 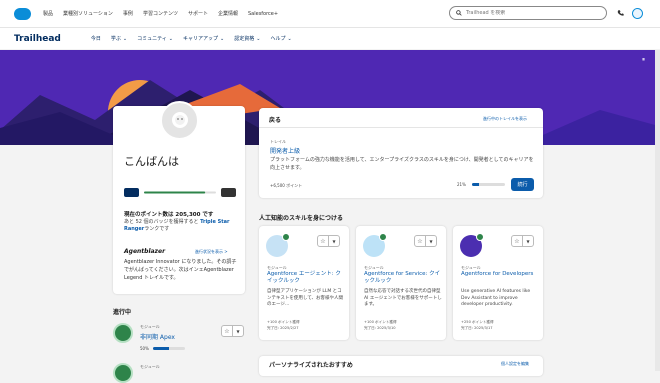 I want to click on nav-community: コミュニティ ⌄, so click(x=155, y=38).